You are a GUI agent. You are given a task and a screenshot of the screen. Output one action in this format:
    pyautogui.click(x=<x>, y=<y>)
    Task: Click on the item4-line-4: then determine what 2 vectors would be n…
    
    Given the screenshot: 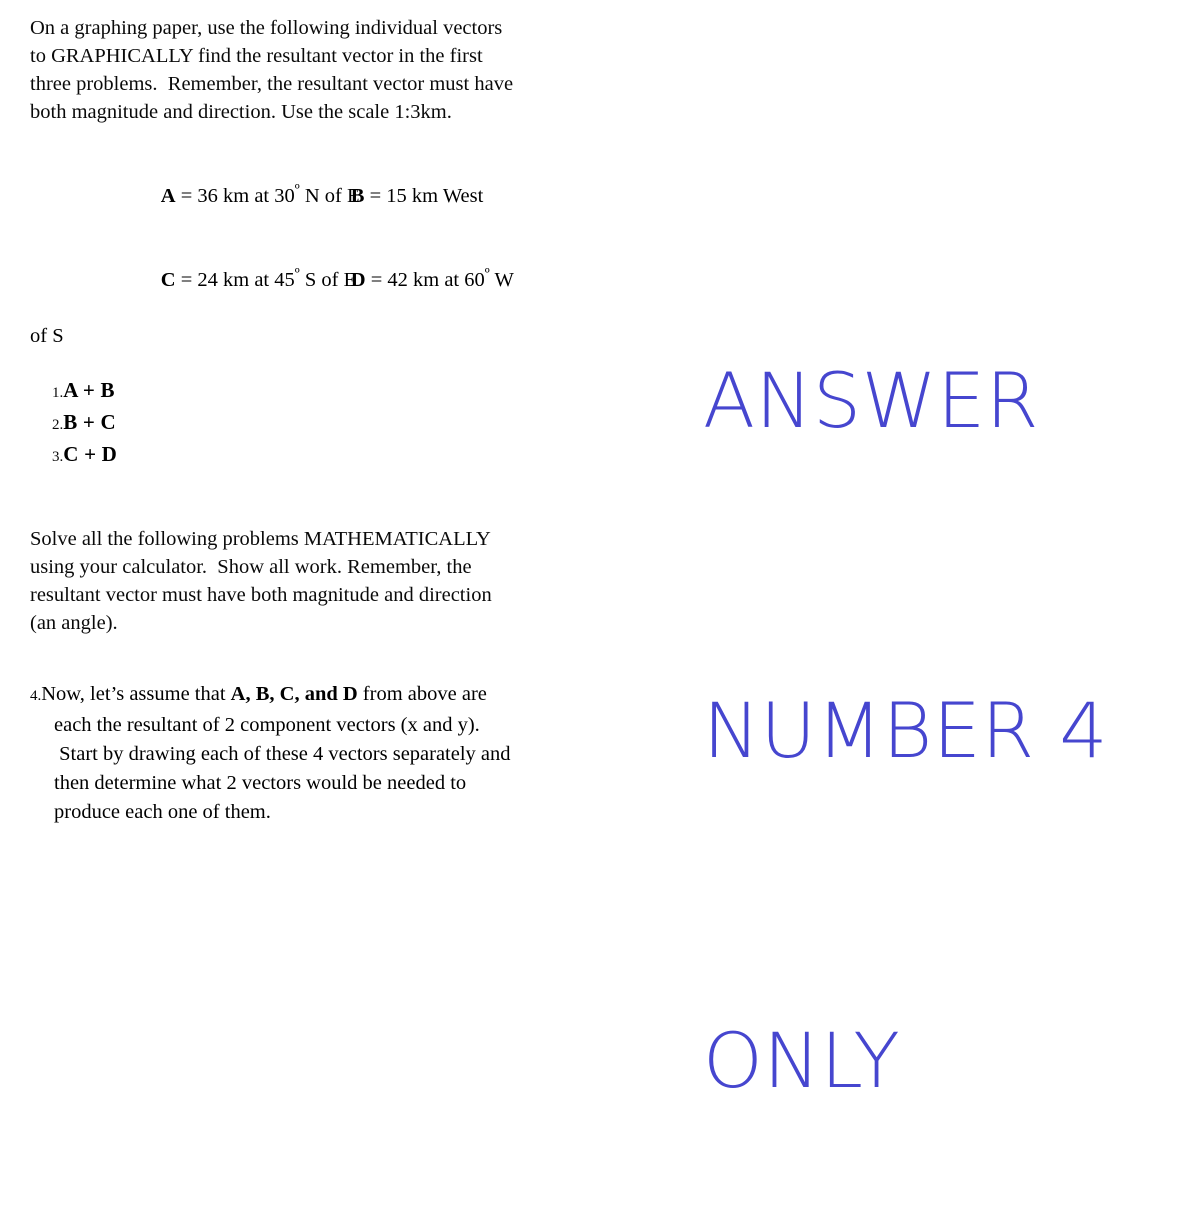 What is the action you would take?
    pyautogui.click(x=330, y=783)
    